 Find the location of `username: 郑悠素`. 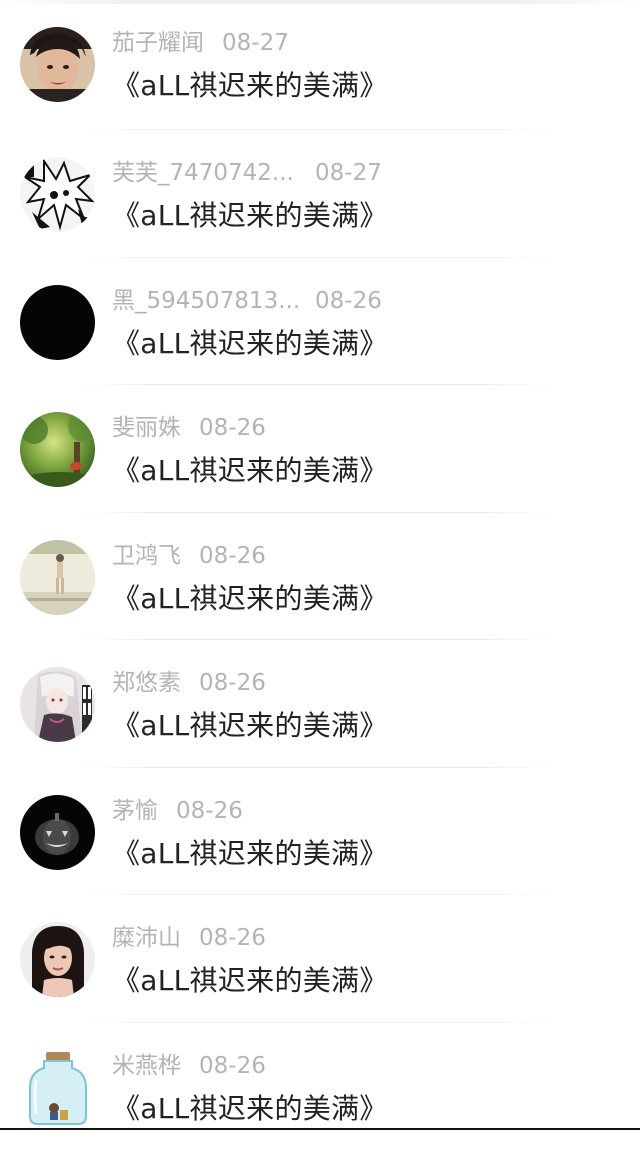

username: 郑悠素 is located at coordinates (146, 683).